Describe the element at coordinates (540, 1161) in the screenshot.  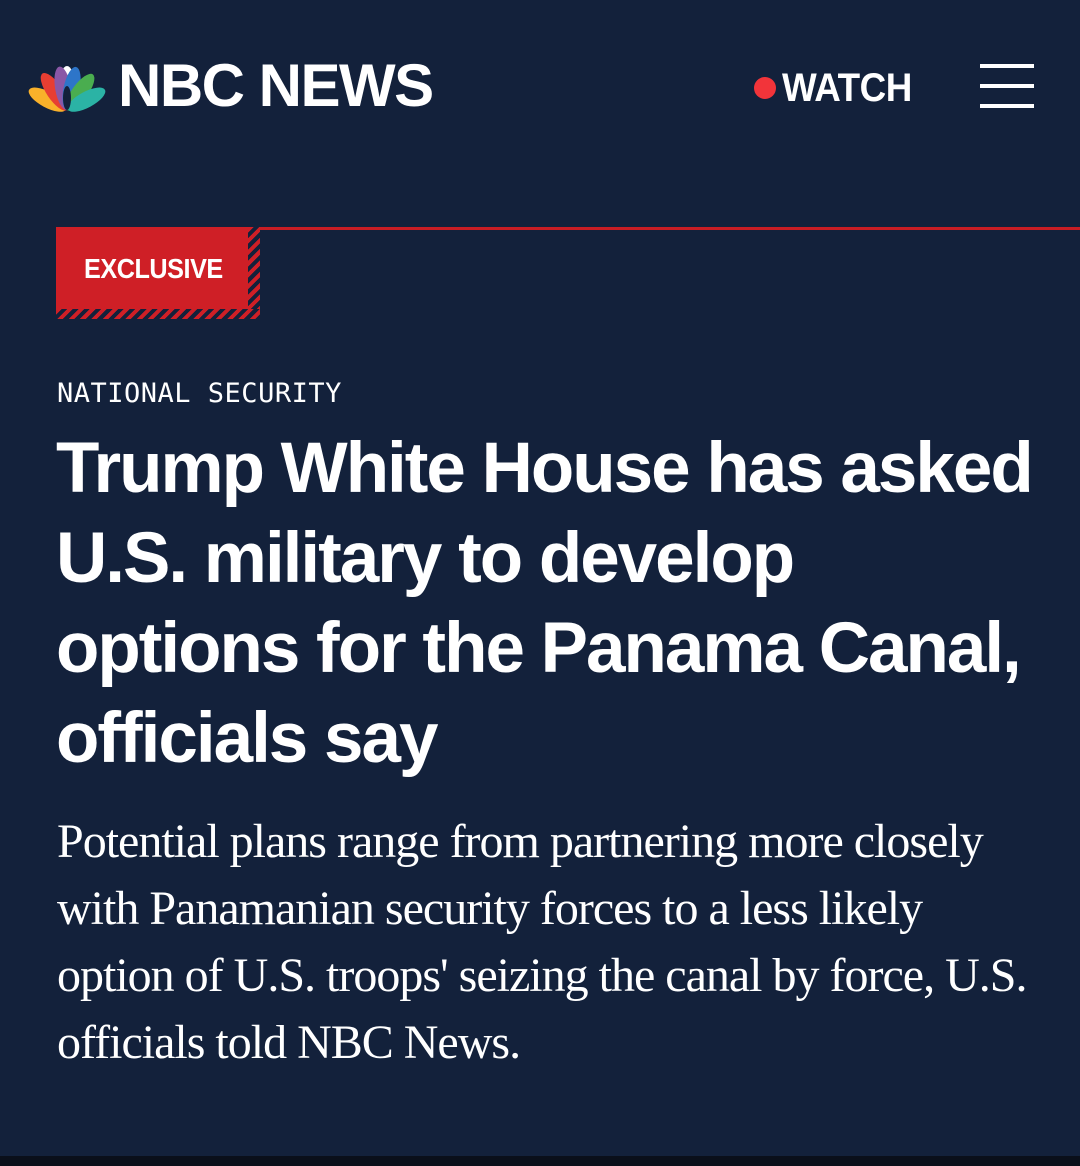
I see `bottom-edge` at that location.